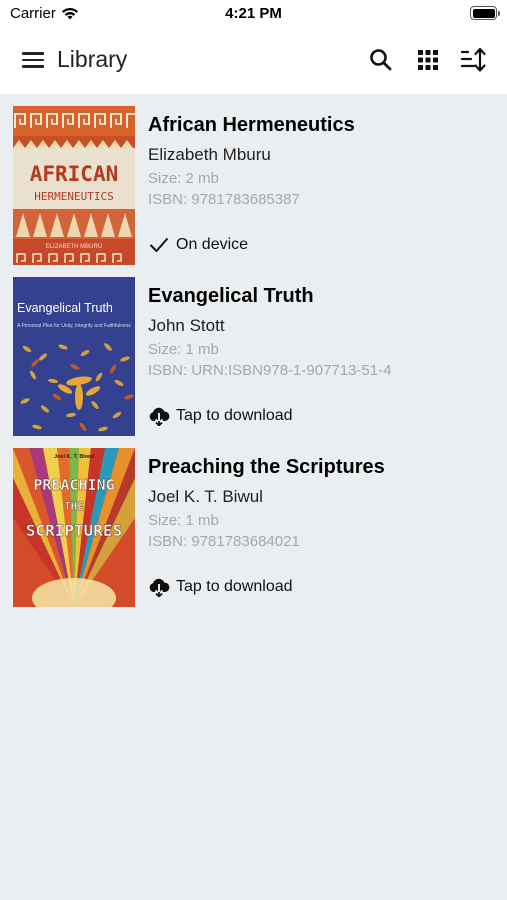  Describe the element at coordinates (183, 178) in the screenshot. I see `book-size: Size: 2 mb` at that location.